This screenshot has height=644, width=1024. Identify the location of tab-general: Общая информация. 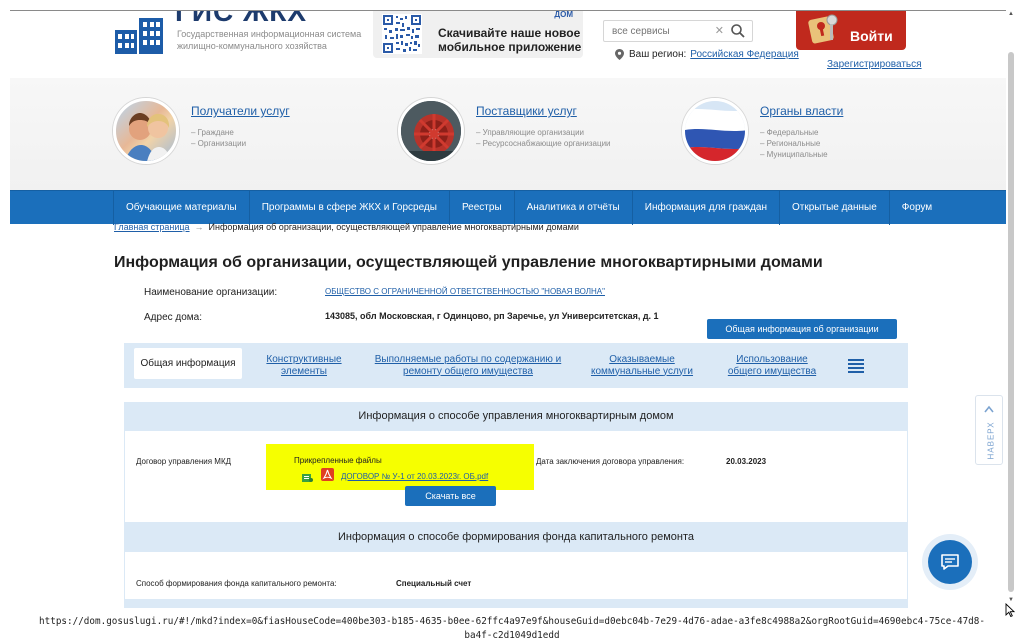
(188, 363).